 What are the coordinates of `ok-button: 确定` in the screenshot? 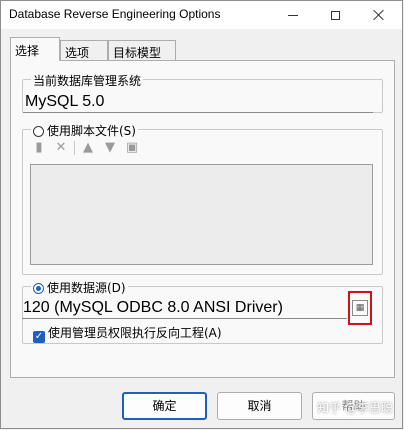 It's located at (164, 406).